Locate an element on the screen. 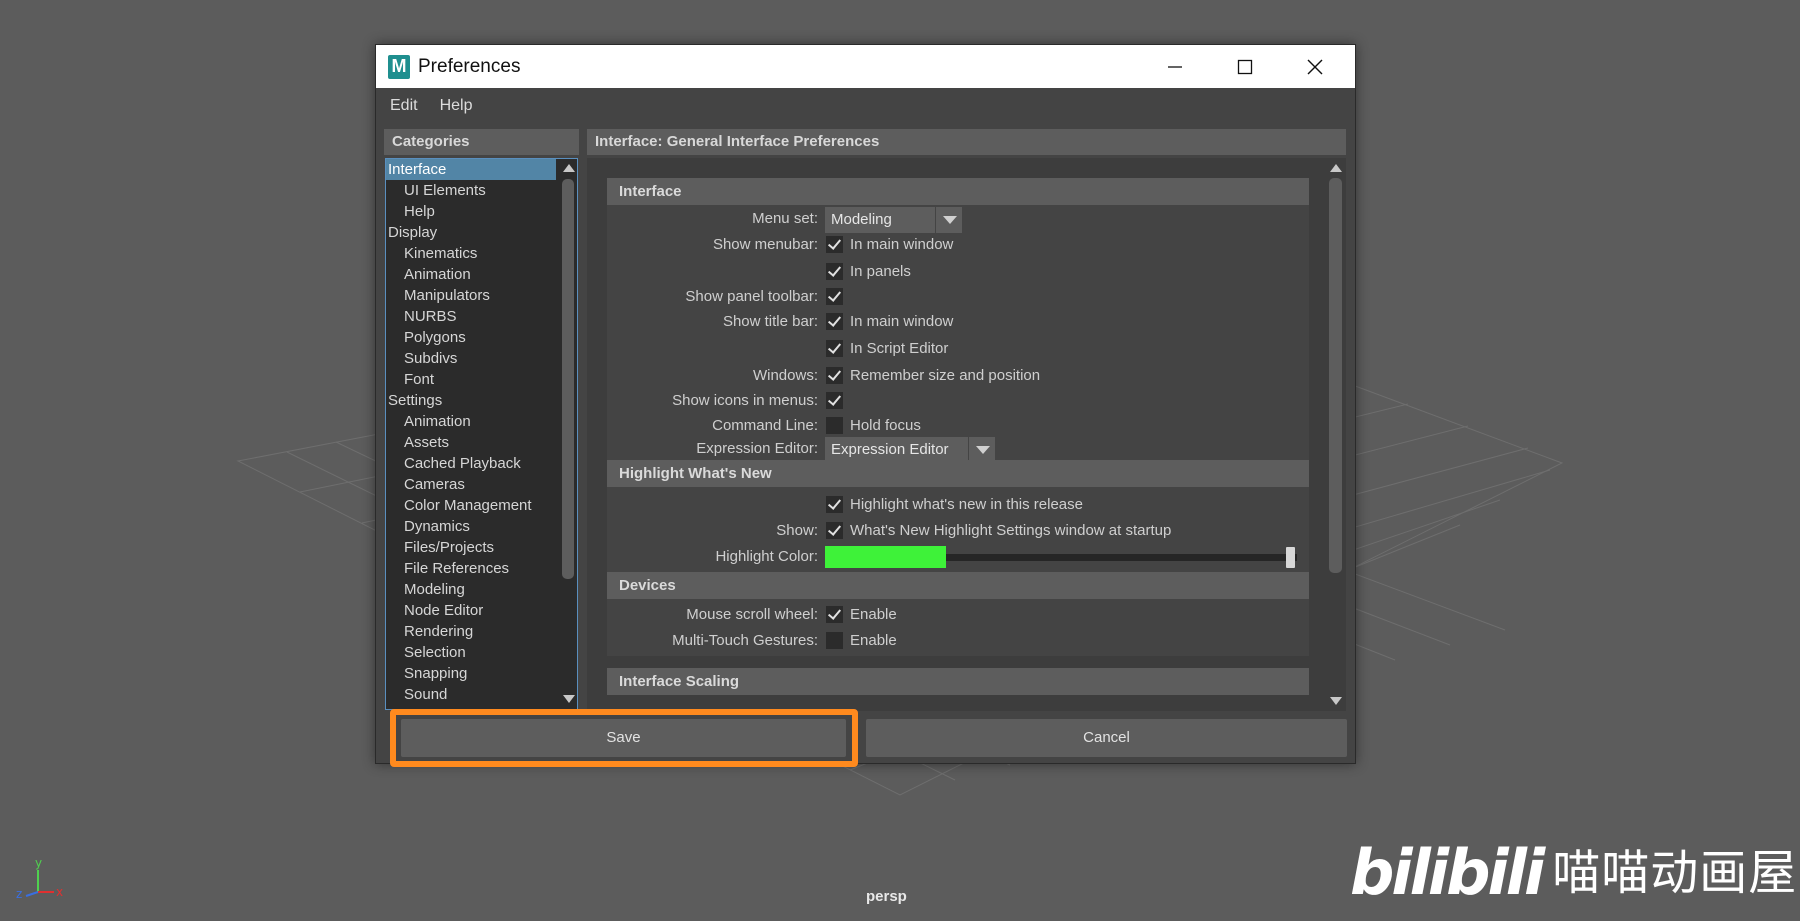  windows-remember-checkbox is located at coordinates (834, 375).